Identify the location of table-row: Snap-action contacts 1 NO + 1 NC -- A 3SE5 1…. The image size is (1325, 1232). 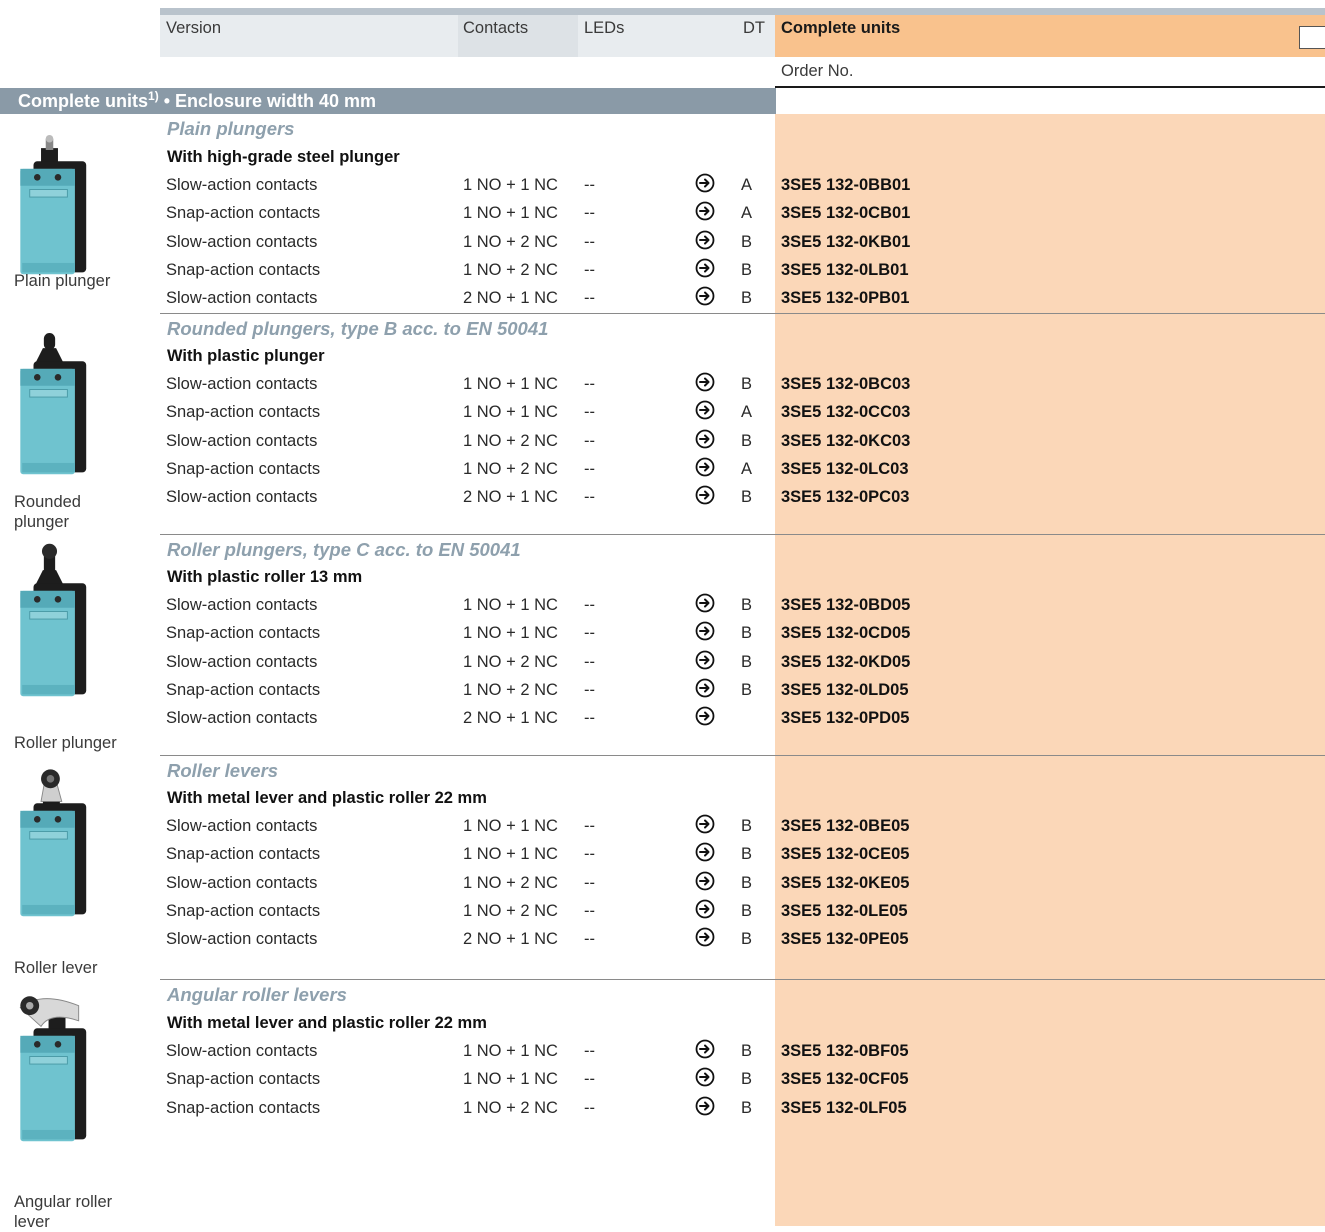
(662, 414).